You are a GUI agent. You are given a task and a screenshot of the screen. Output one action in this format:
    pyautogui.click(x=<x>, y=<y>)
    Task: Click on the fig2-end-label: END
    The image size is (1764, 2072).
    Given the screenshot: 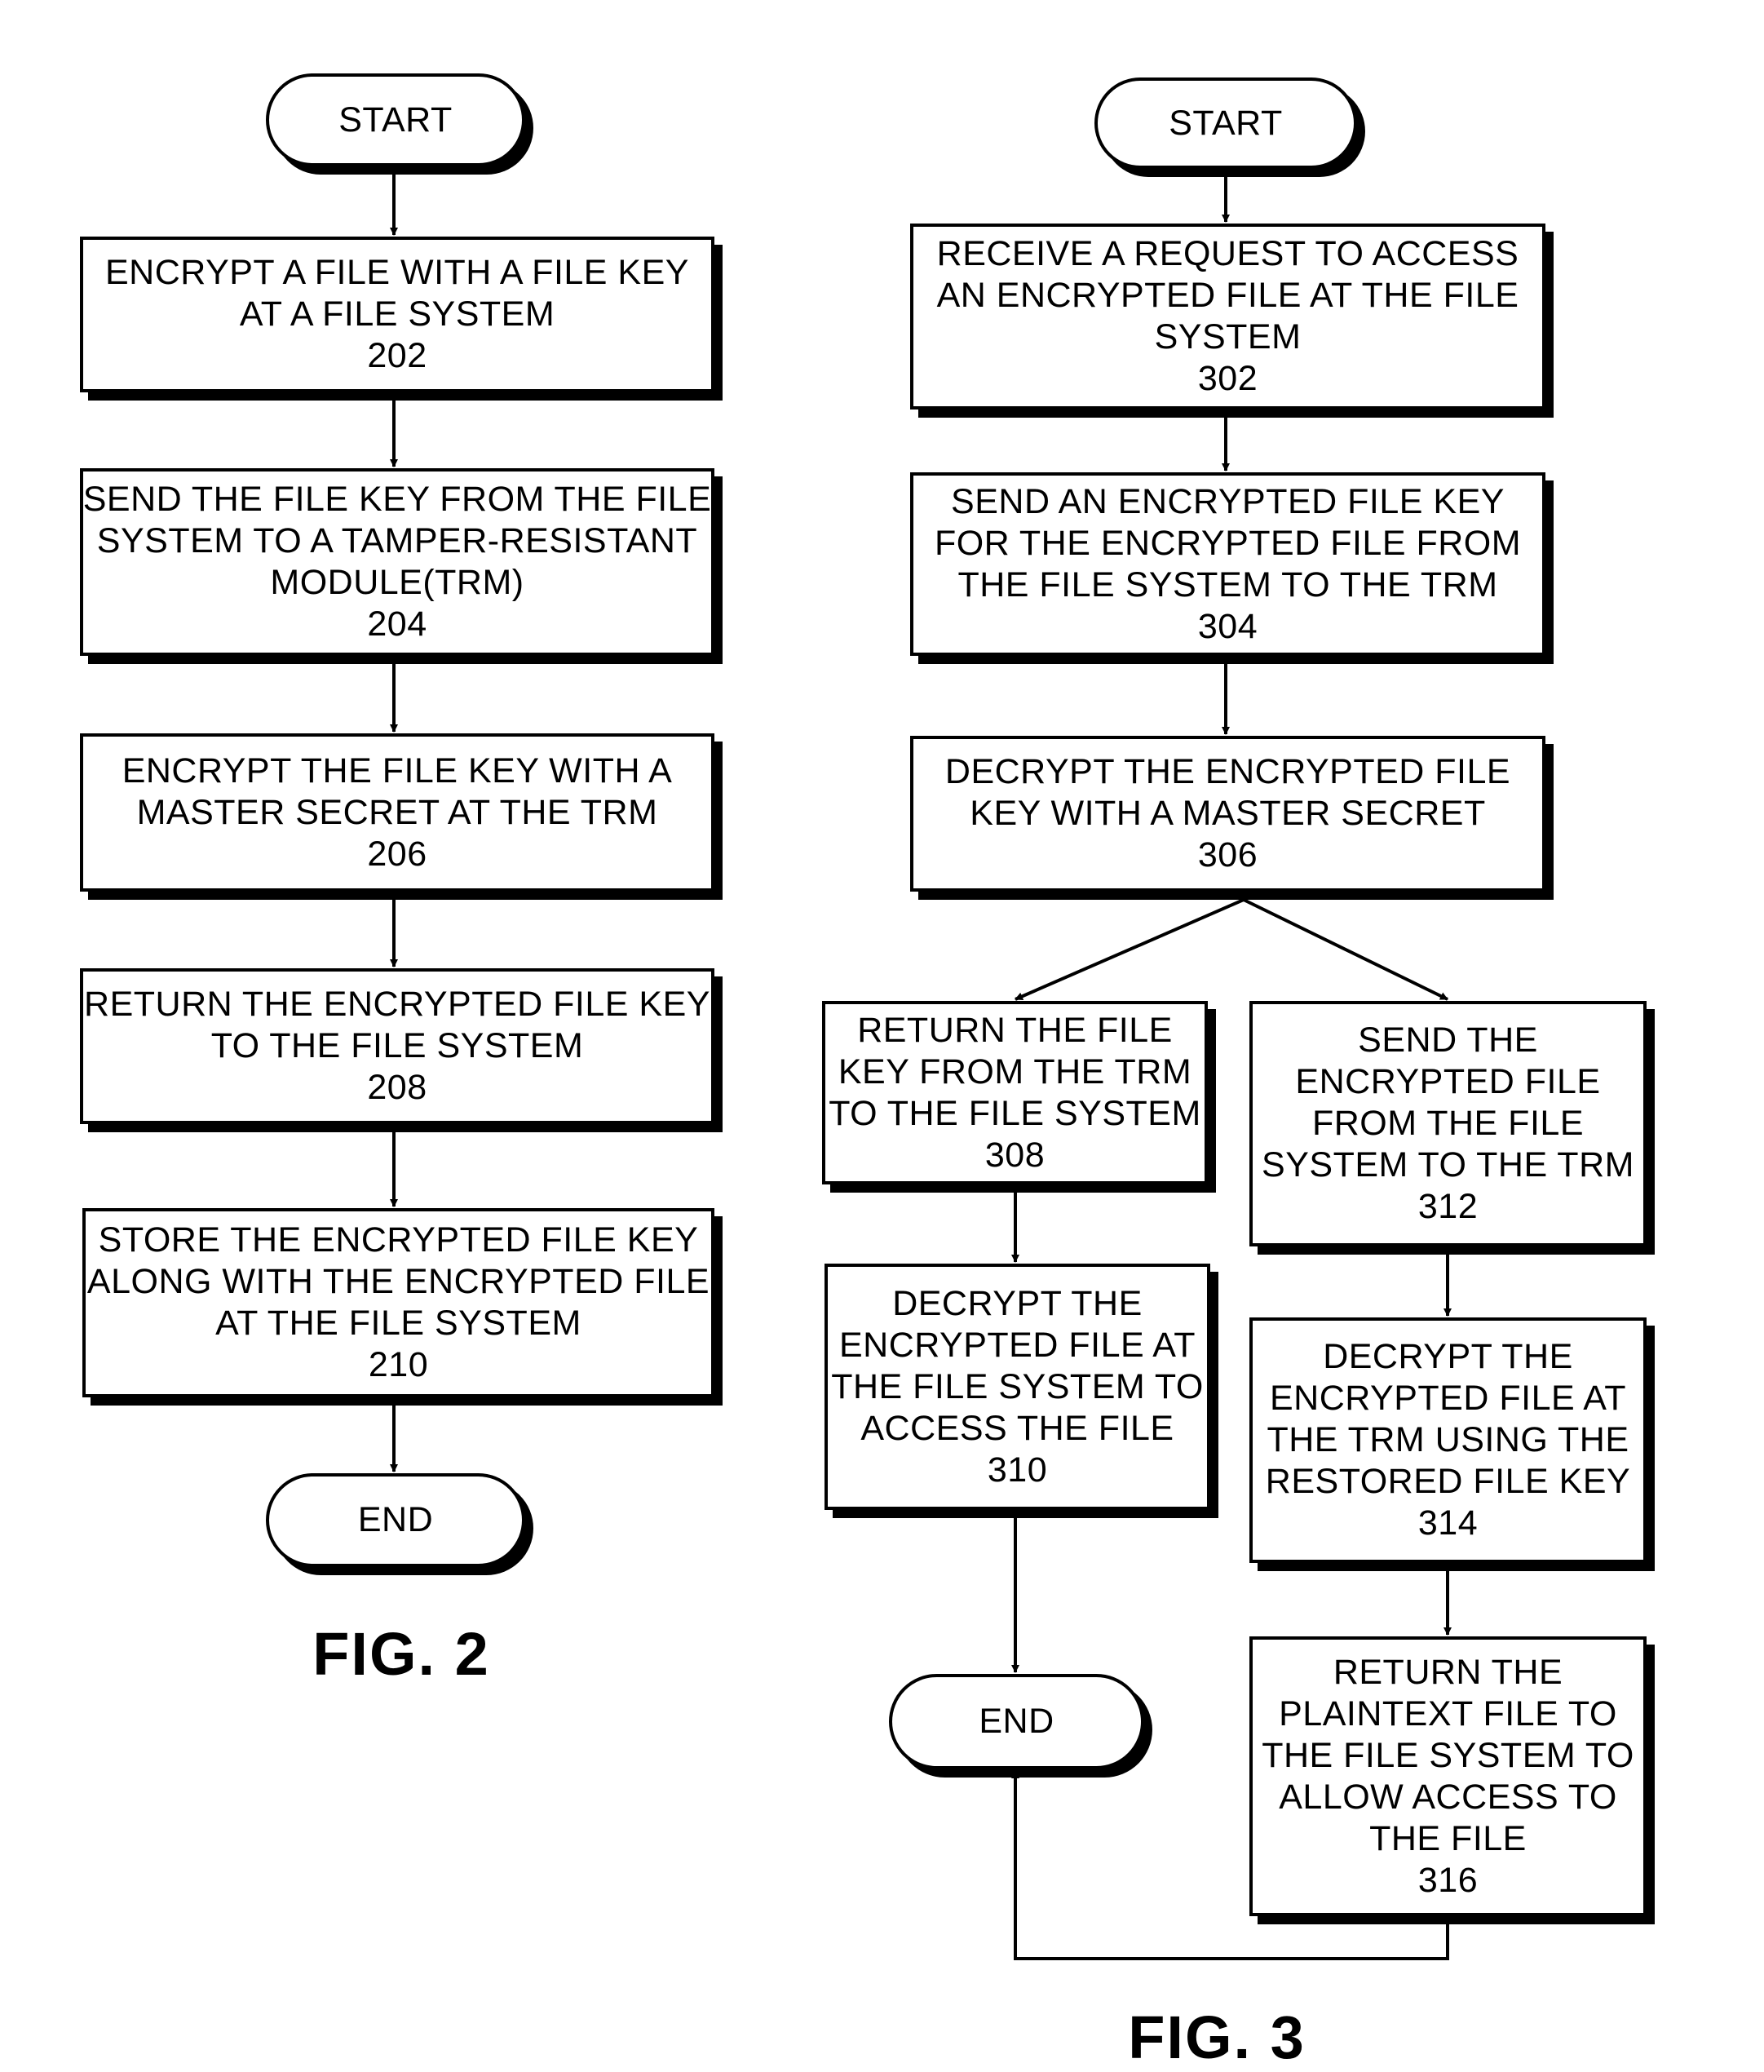 What is the action you would take?
    pyautogui.click(x=395, y=1520)
    